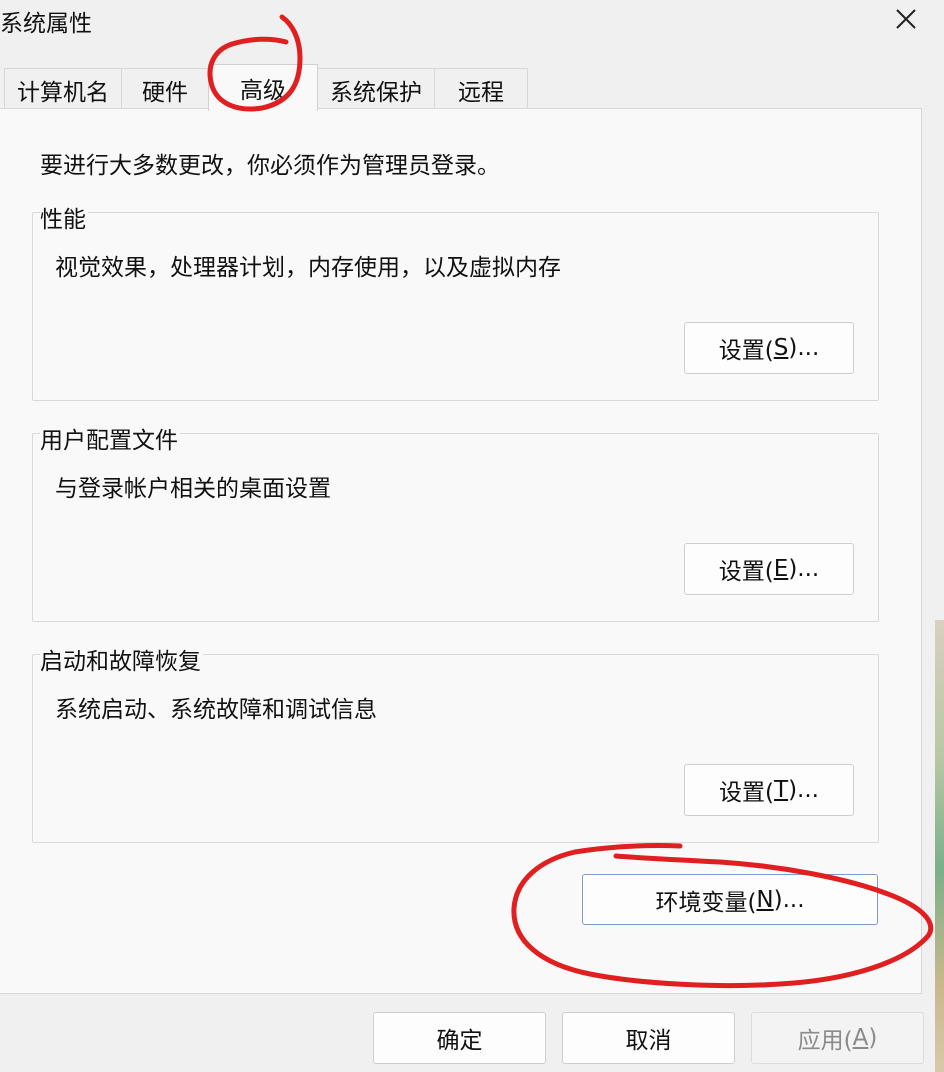  I want to click on access-key: N, so click(765, 899).